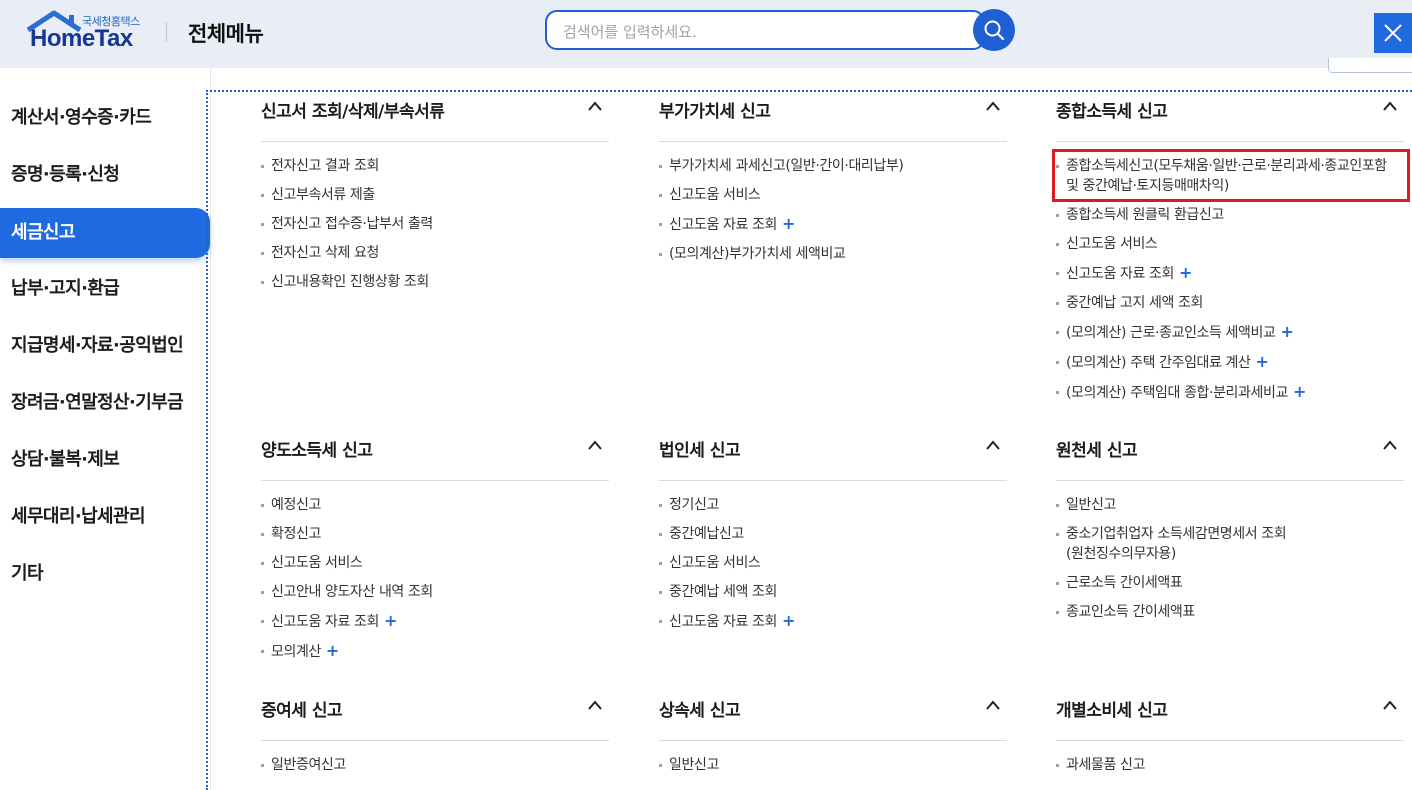 Image resolution: width=1412 pixels, height=790 pixels. What do you see at coordinates (441, 195) in the screenshot?
I see `menu-link: 신고부속서류 제출` at bounding box center [441, 195].